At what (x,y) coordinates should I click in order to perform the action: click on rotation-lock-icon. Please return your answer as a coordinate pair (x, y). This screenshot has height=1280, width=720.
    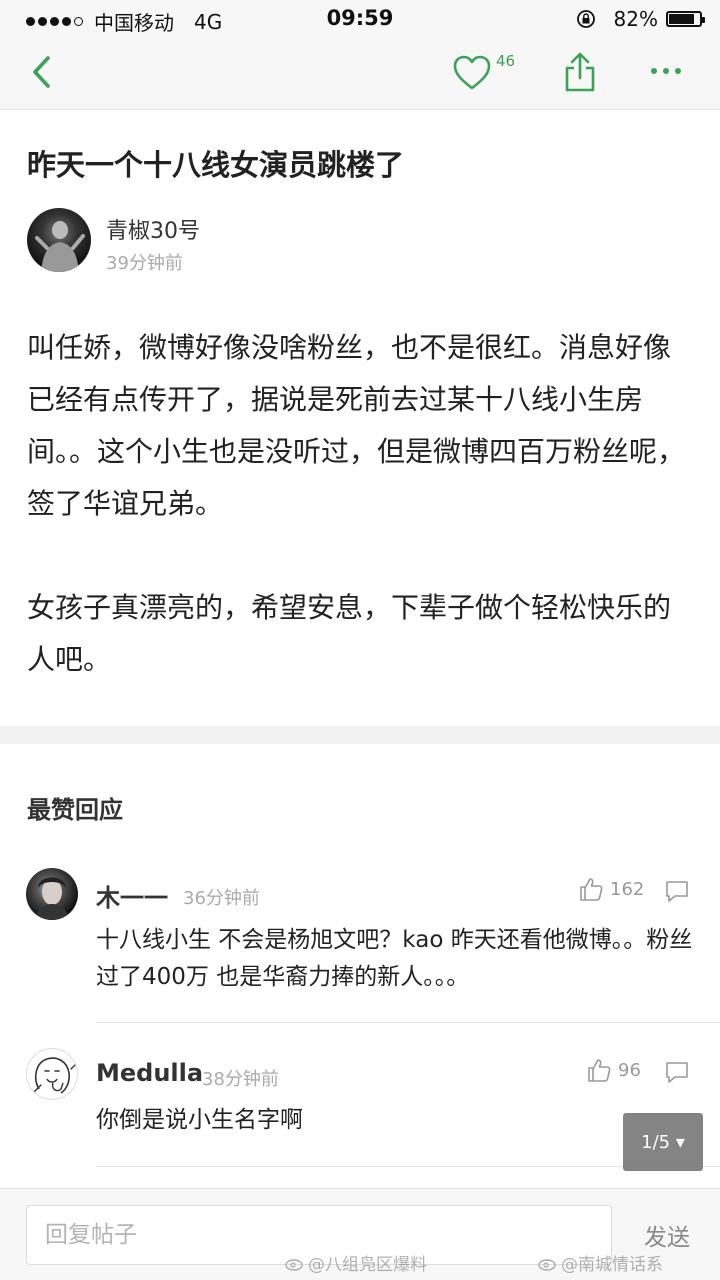
    Looking at the image, I should click on (585, 19).